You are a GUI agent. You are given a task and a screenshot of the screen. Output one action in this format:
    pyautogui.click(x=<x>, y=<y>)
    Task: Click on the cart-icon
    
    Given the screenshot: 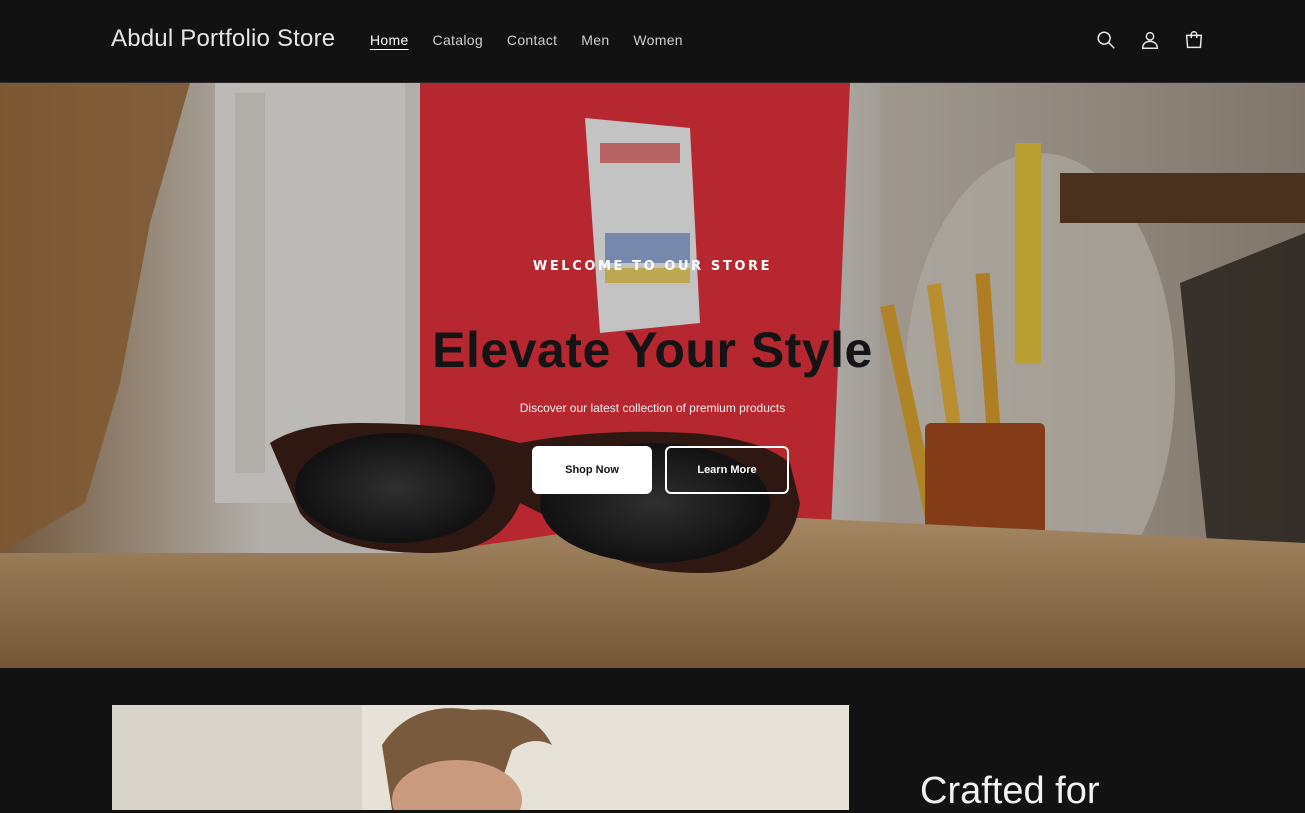 What is the action you would take?
    pyautogui.click(x=1194, y=40)
    